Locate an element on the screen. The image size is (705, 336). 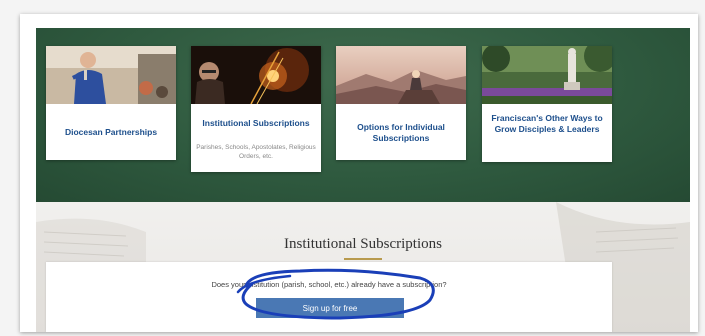
card-diocesan-partnerships: Diocesan Partnerships is located at coordinates (111, 103).